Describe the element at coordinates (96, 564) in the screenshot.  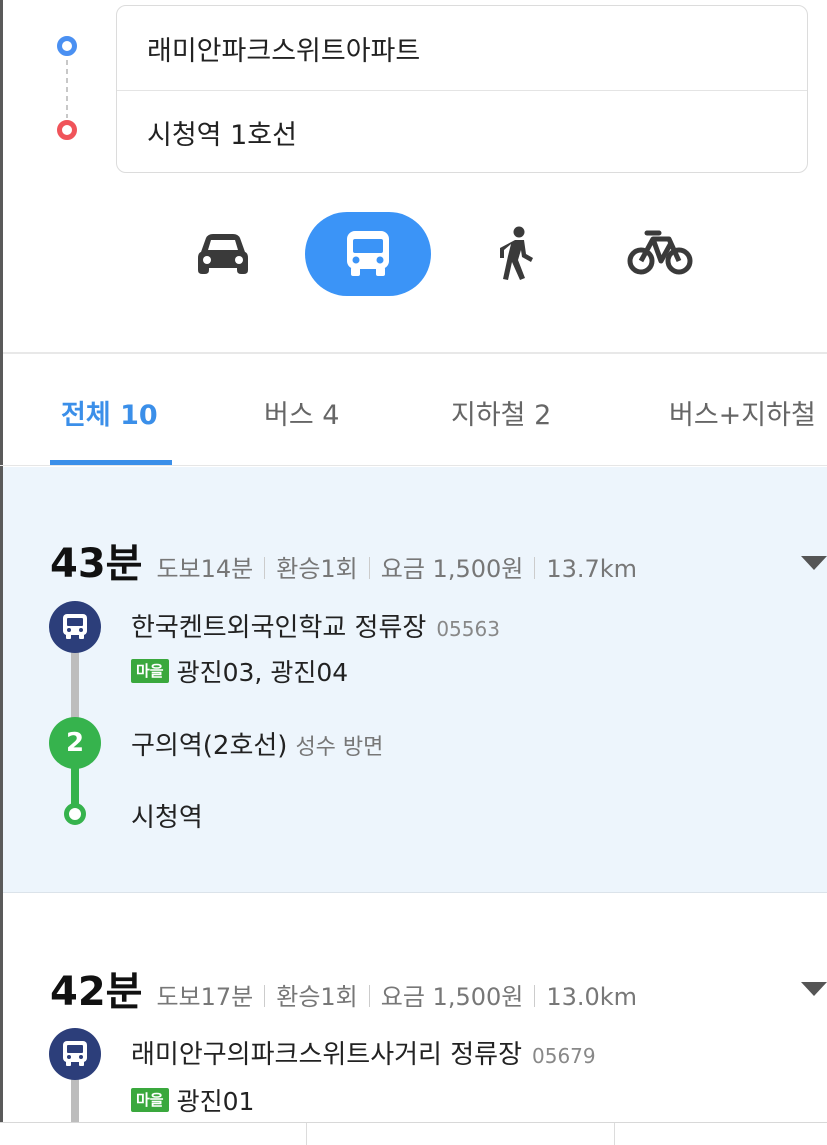
I see `route-duration: 43분` at that location.